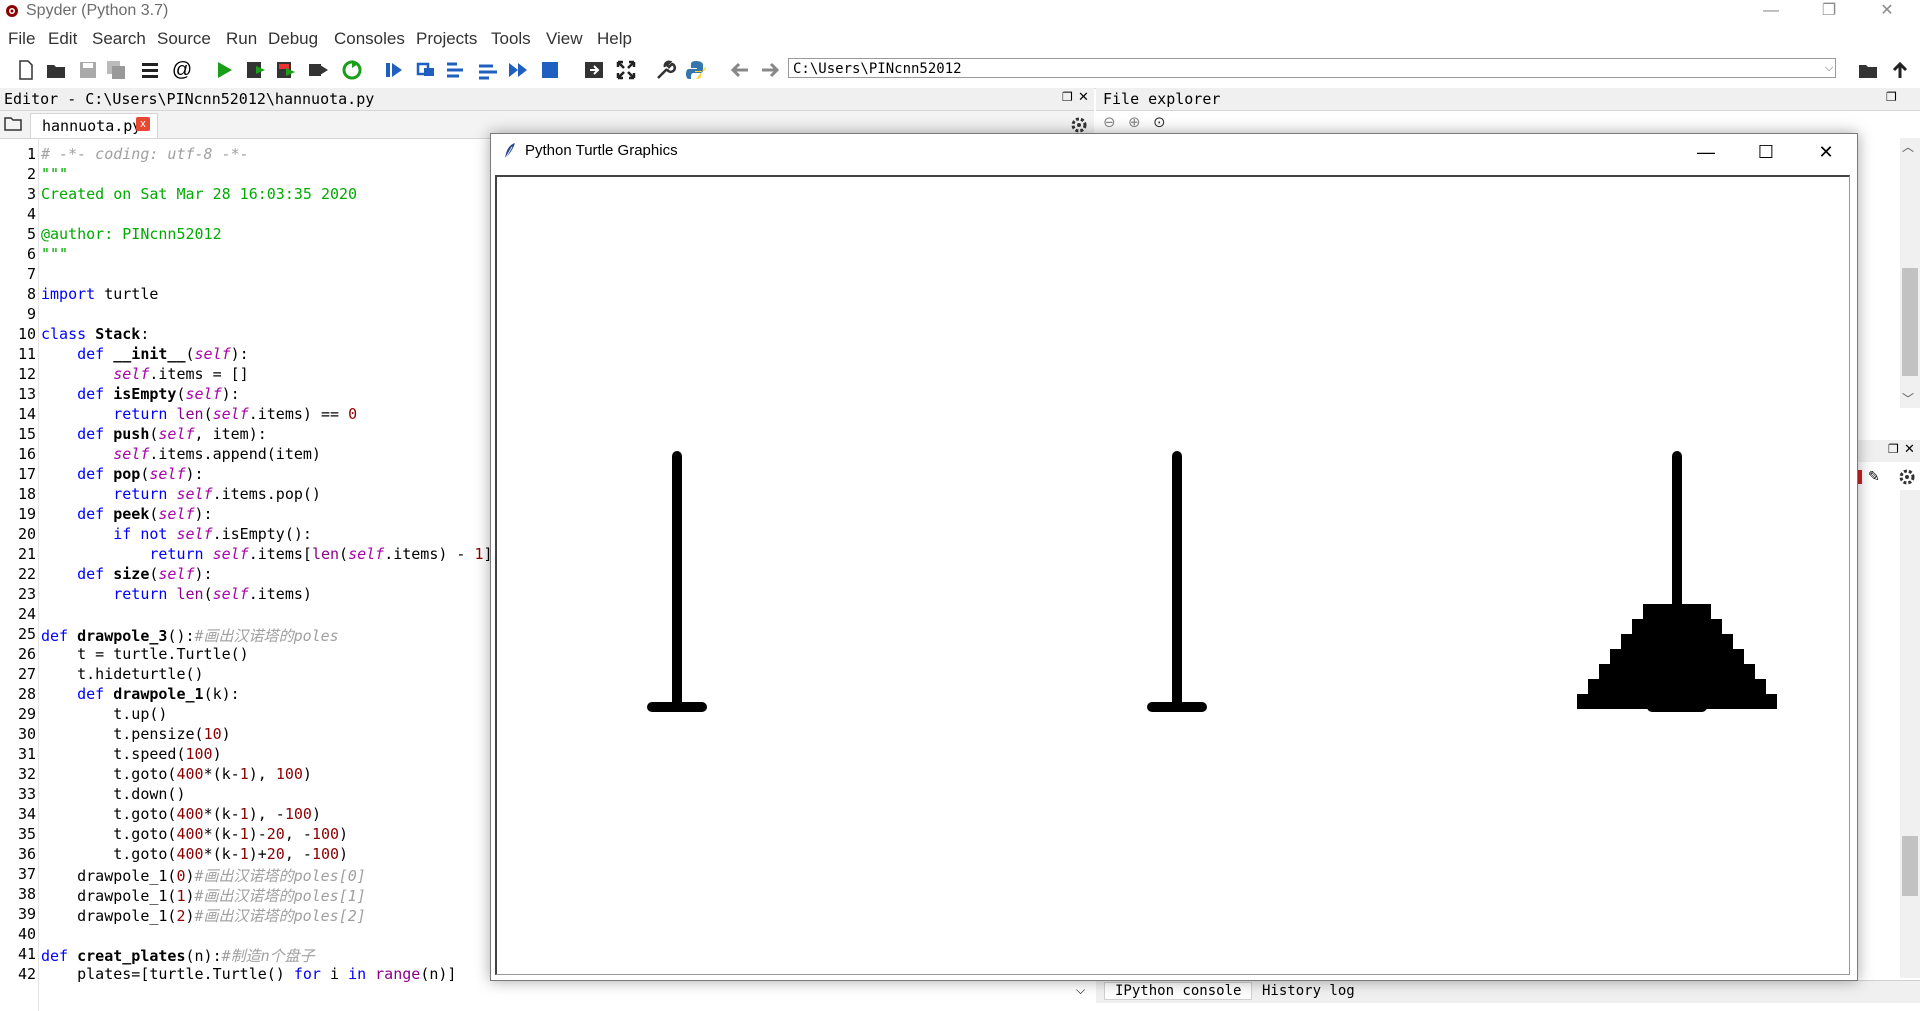 The height and width of the screenshot is (1011, 1920). Describe the element at coordinates (488, 70) in the screenshot. I see `step-return-icon` at that location.